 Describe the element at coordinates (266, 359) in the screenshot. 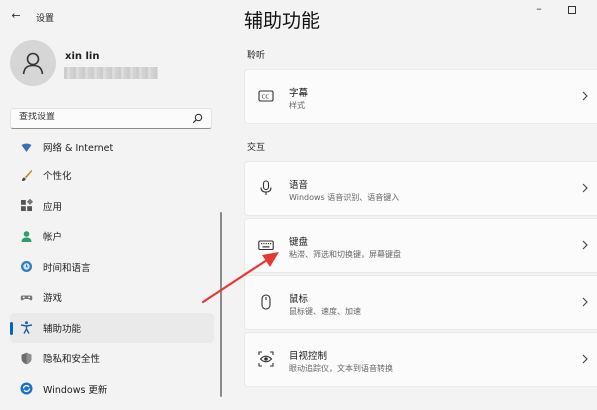

I see `eye-control-icon` at that location.